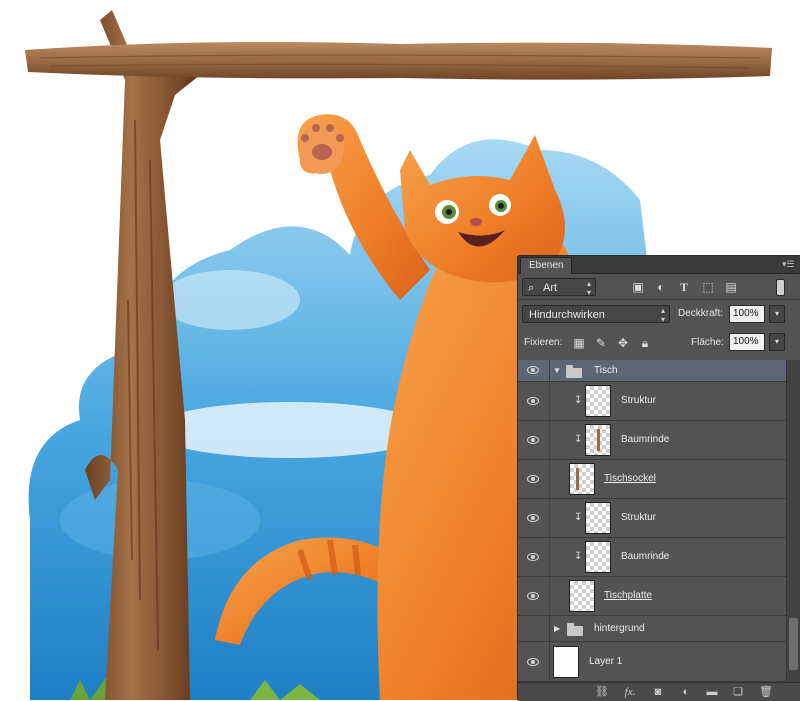  What do you see at coordinates (602, 692) in the screenshot?
I see `link-icon: ⛓` at bounding box center [602, 692].